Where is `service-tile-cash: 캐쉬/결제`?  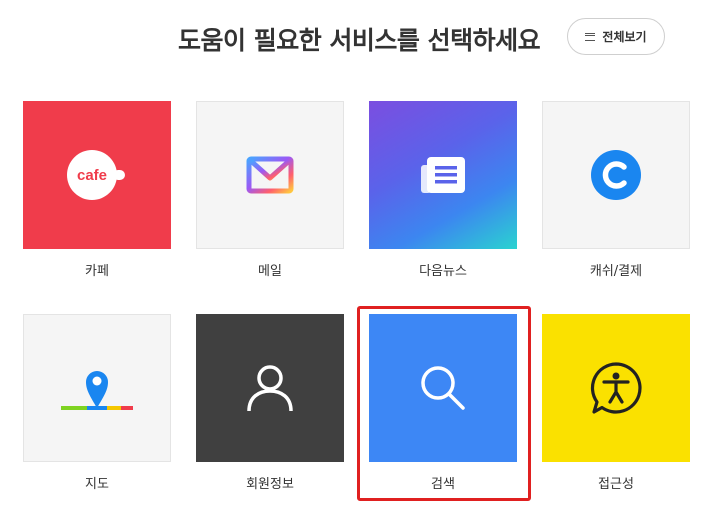 service-tile-cash: 캐쉬/결제 is located at coordinates (616, 190).